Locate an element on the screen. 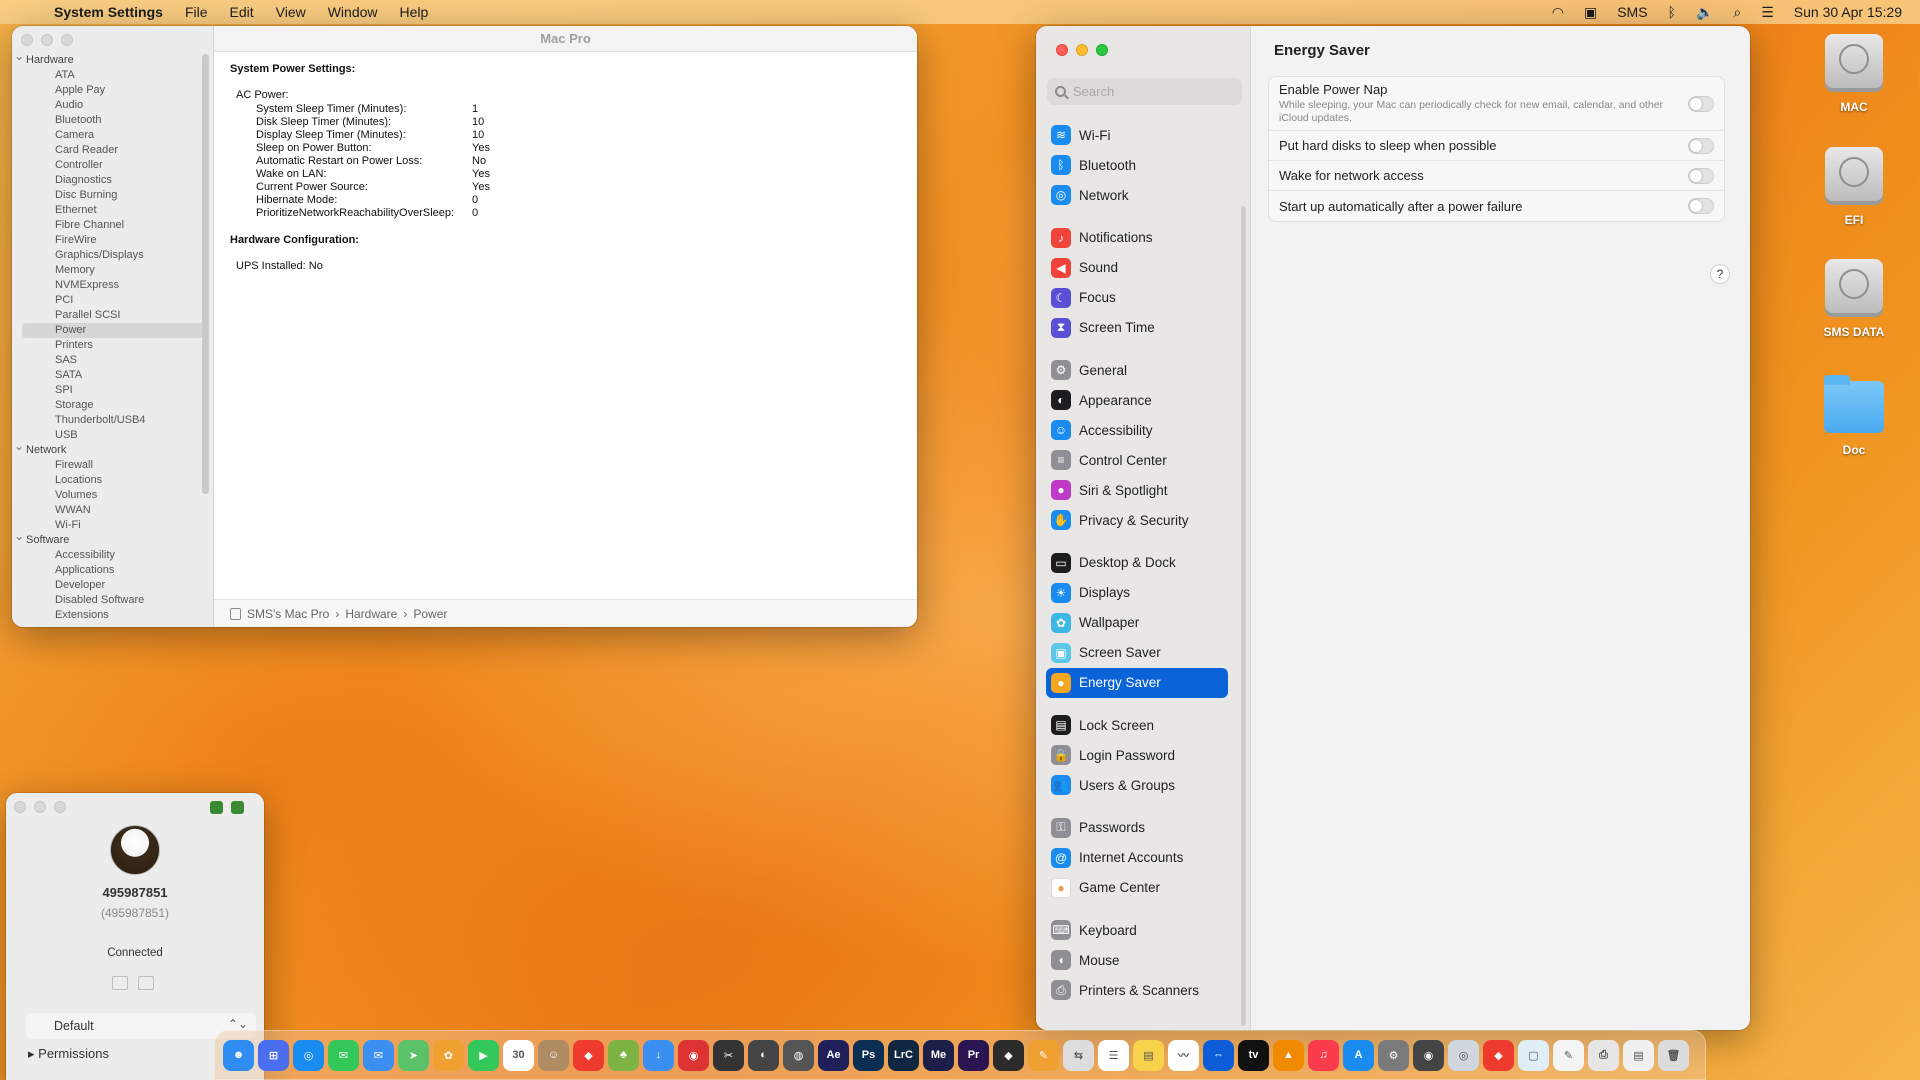  tree-item: FireWire is located at coordinates (113, 240).